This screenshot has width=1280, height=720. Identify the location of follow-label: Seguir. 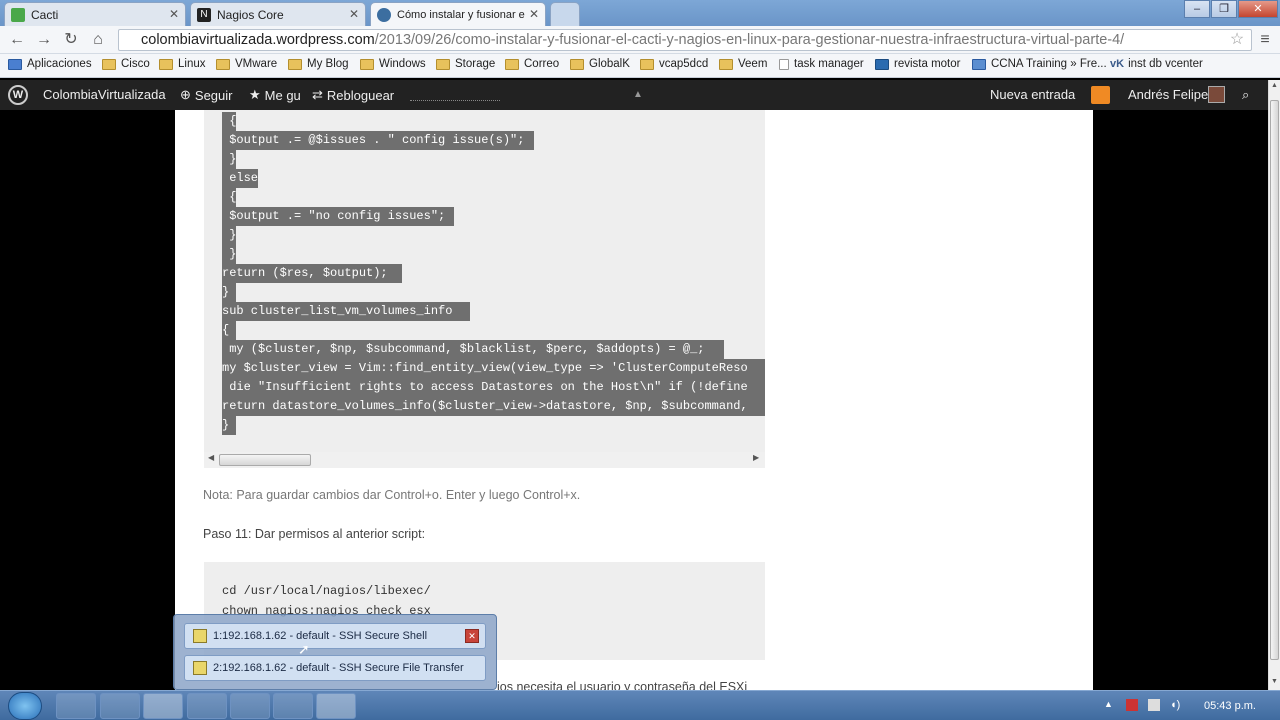
(213, 95).